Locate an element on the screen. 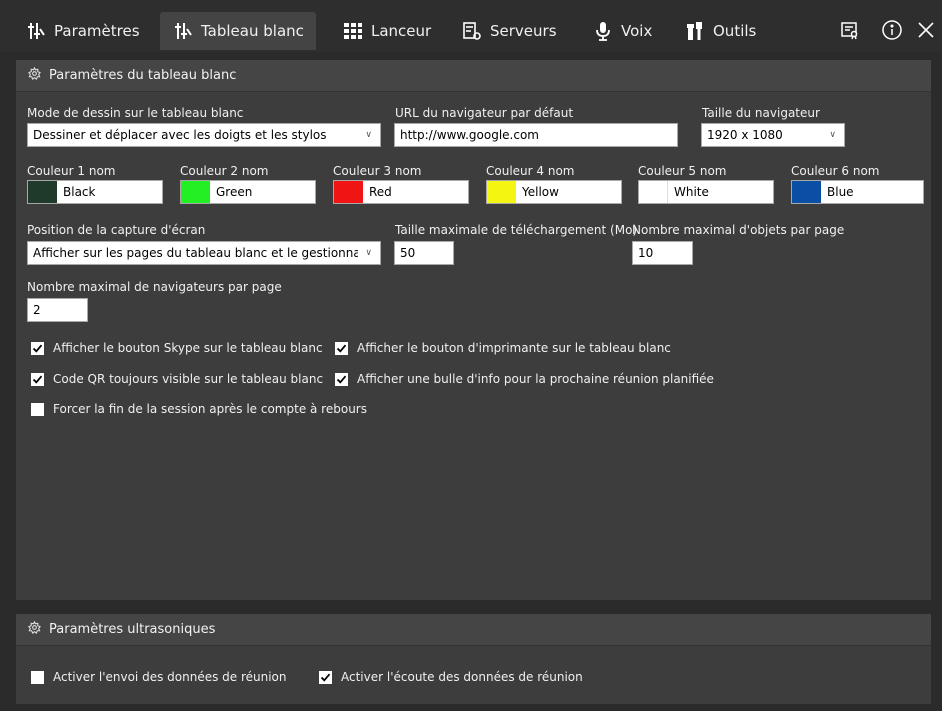  close-icon is located at coordinates (926, 30).